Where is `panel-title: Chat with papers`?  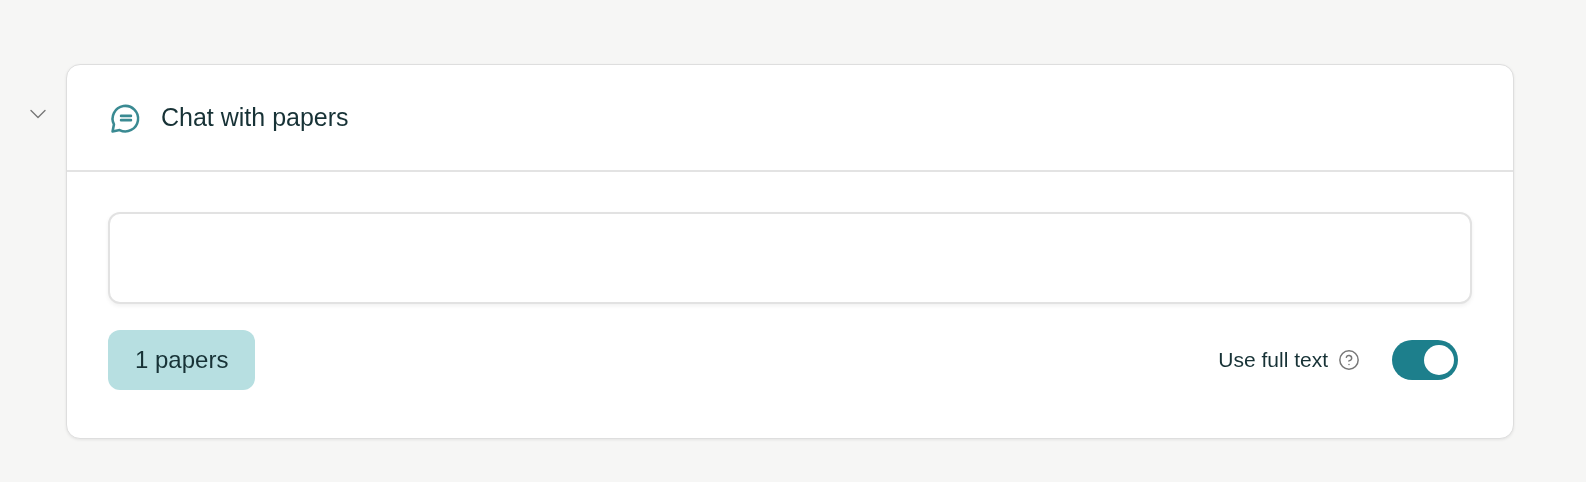
panel-title: Chat with papers is located at coordinates (255, 117).